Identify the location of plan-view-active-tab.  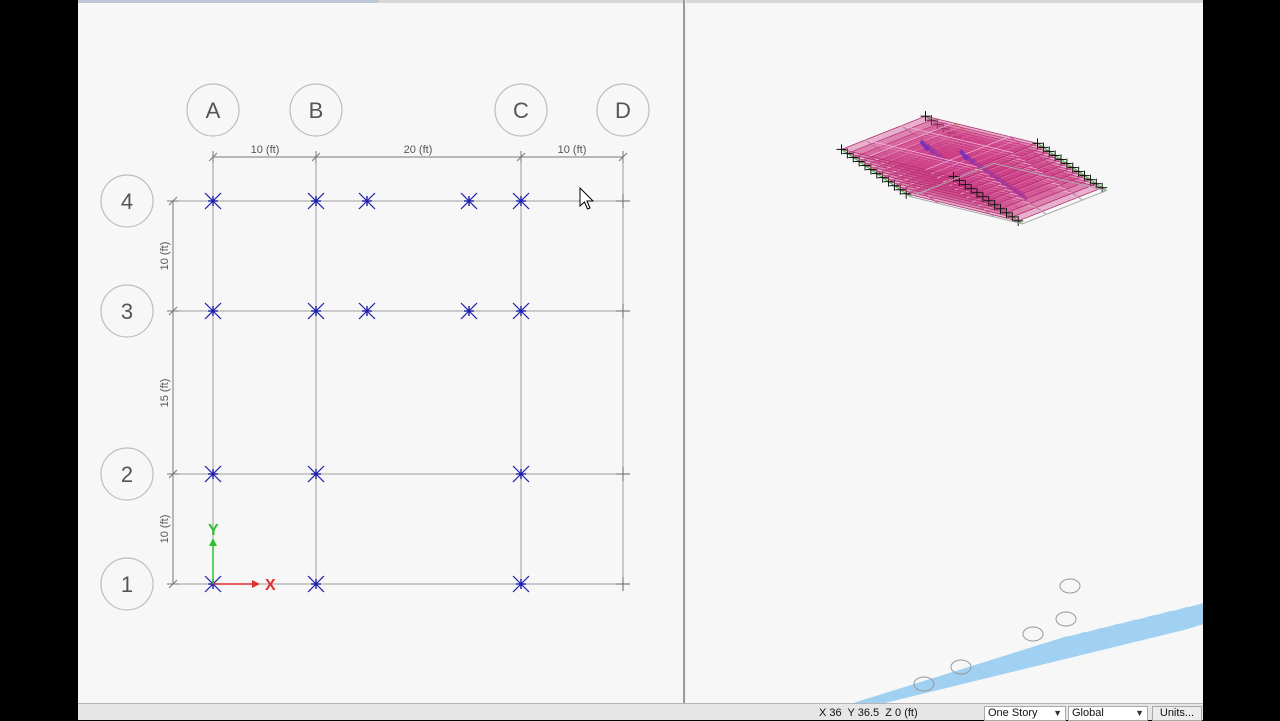
(228, 1).